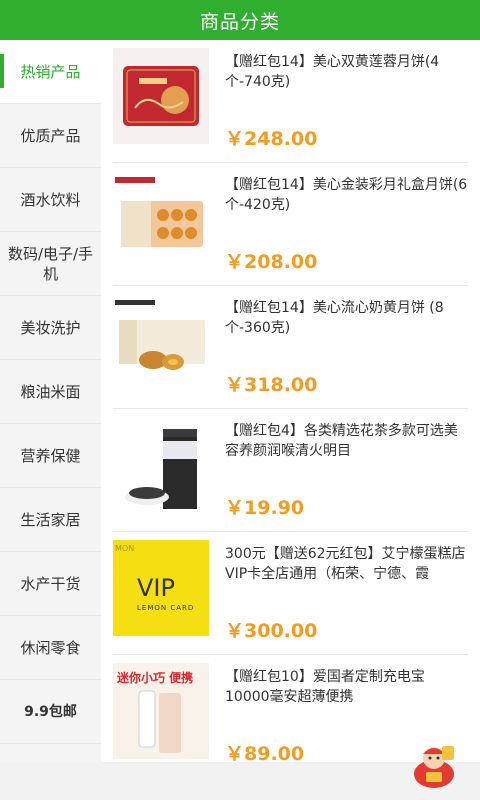 Image resolution: width=480 pixels, height=800 pixels. Describe the element at coordinates (271, 139) in the screenshot. I see `product-price: ￥248.00` at that location.